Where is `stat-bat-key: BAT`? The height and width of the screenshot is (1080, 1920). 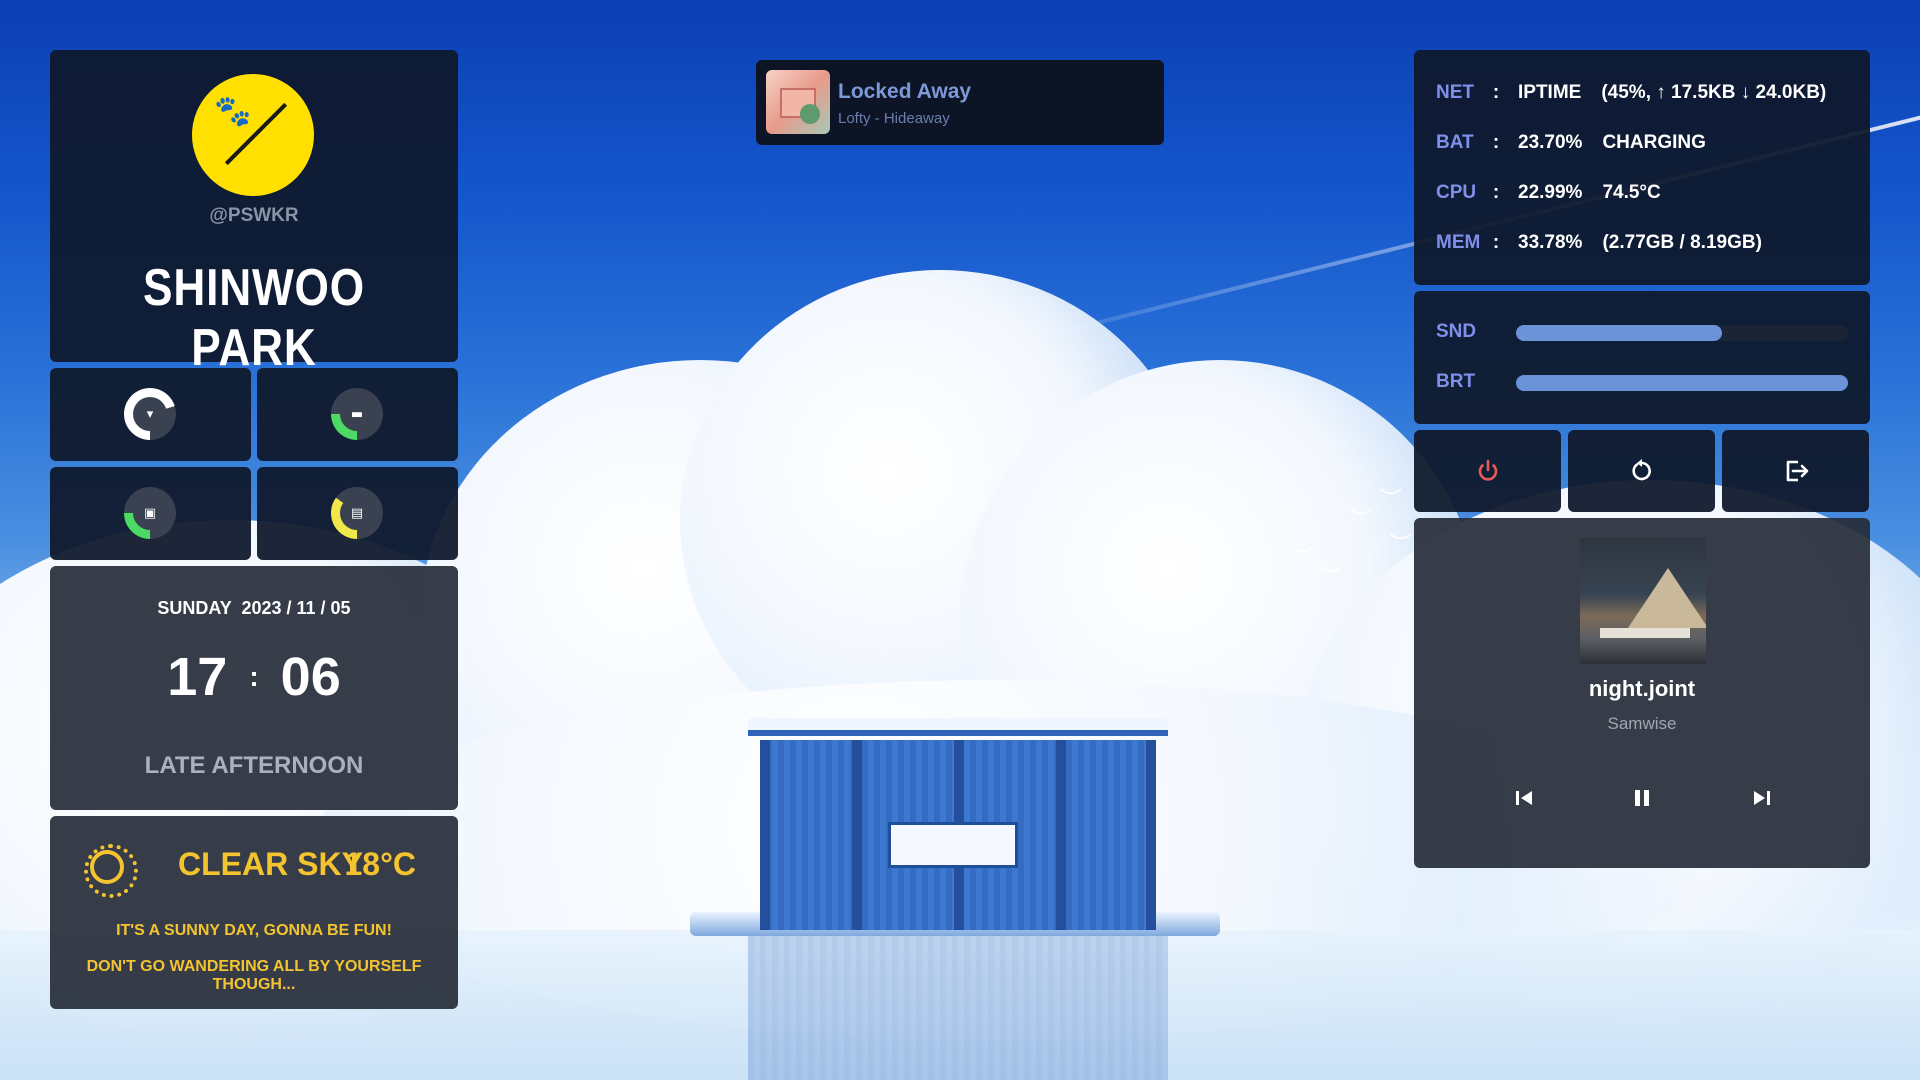 stat-bat-key: BAT is located at coordinates (1455, 142).